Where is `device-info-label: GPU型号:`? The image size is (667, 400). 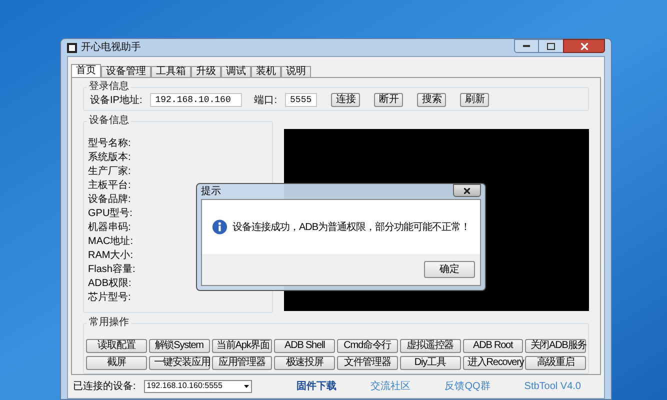 device-info-label: GPU型号: is located at coordinates (110, 214).